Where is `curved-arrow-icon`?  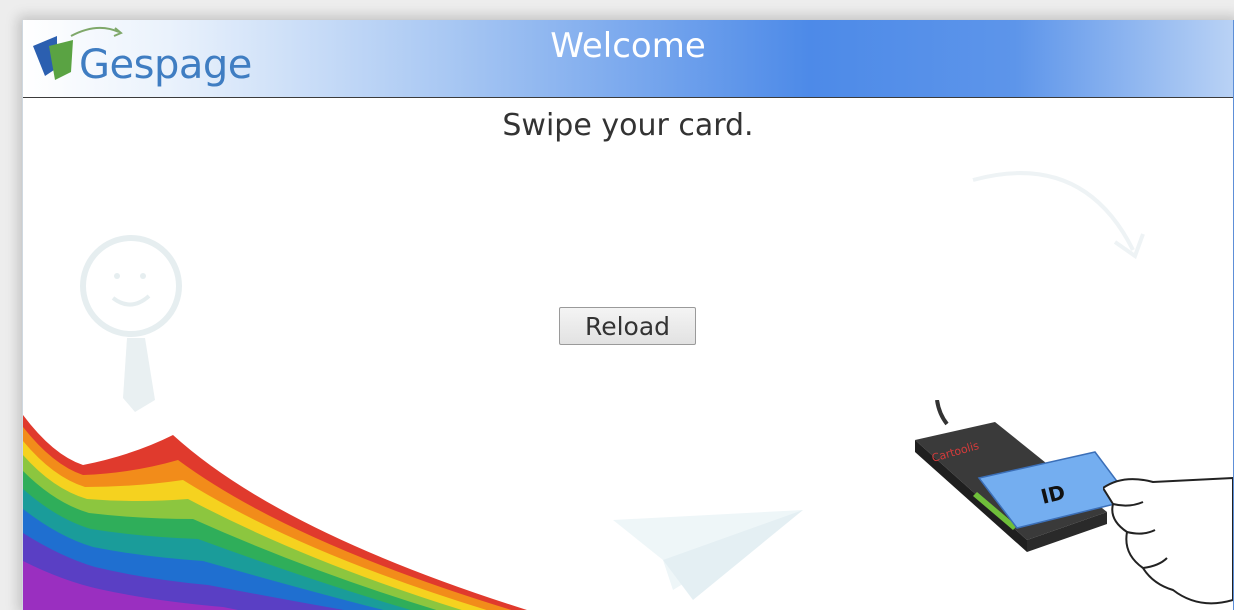
curved-arrow-icon is located at coordinates (1058, 215).